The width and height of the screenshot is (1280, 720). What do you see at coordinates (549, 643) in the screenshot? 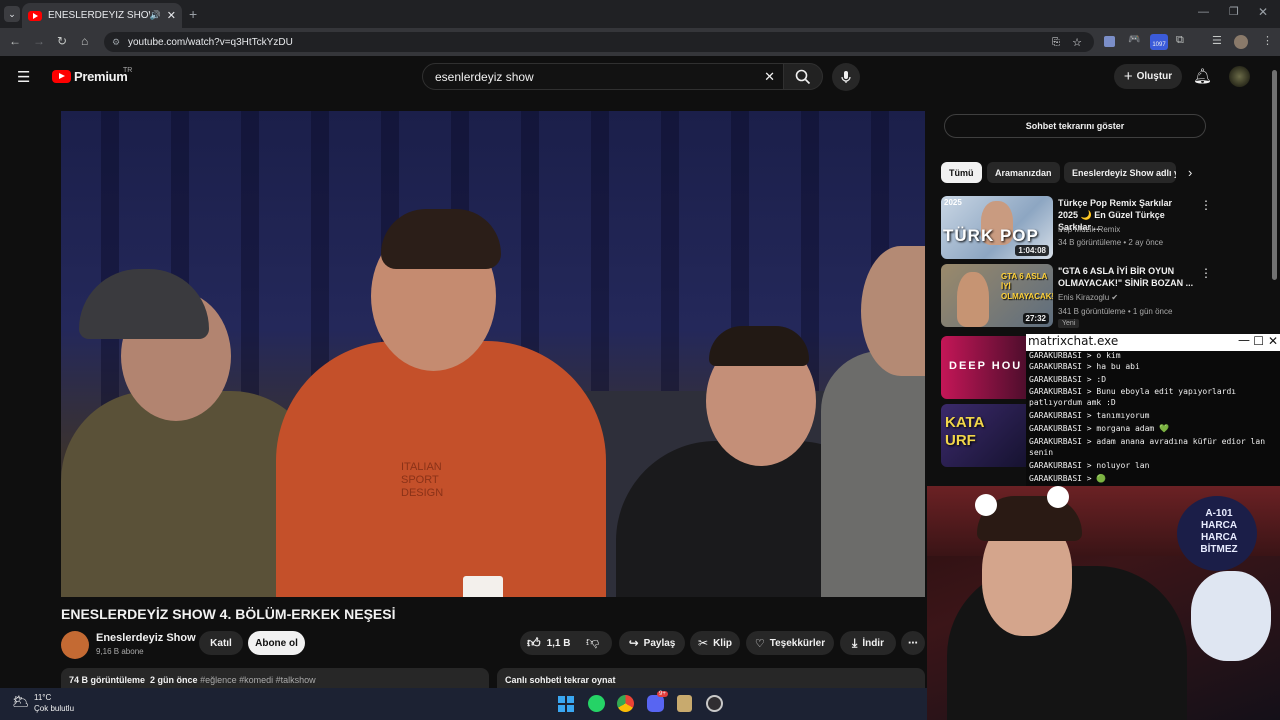
I see `like-button: 👍︎ 1,1 B` at bounding box center [549, 643].